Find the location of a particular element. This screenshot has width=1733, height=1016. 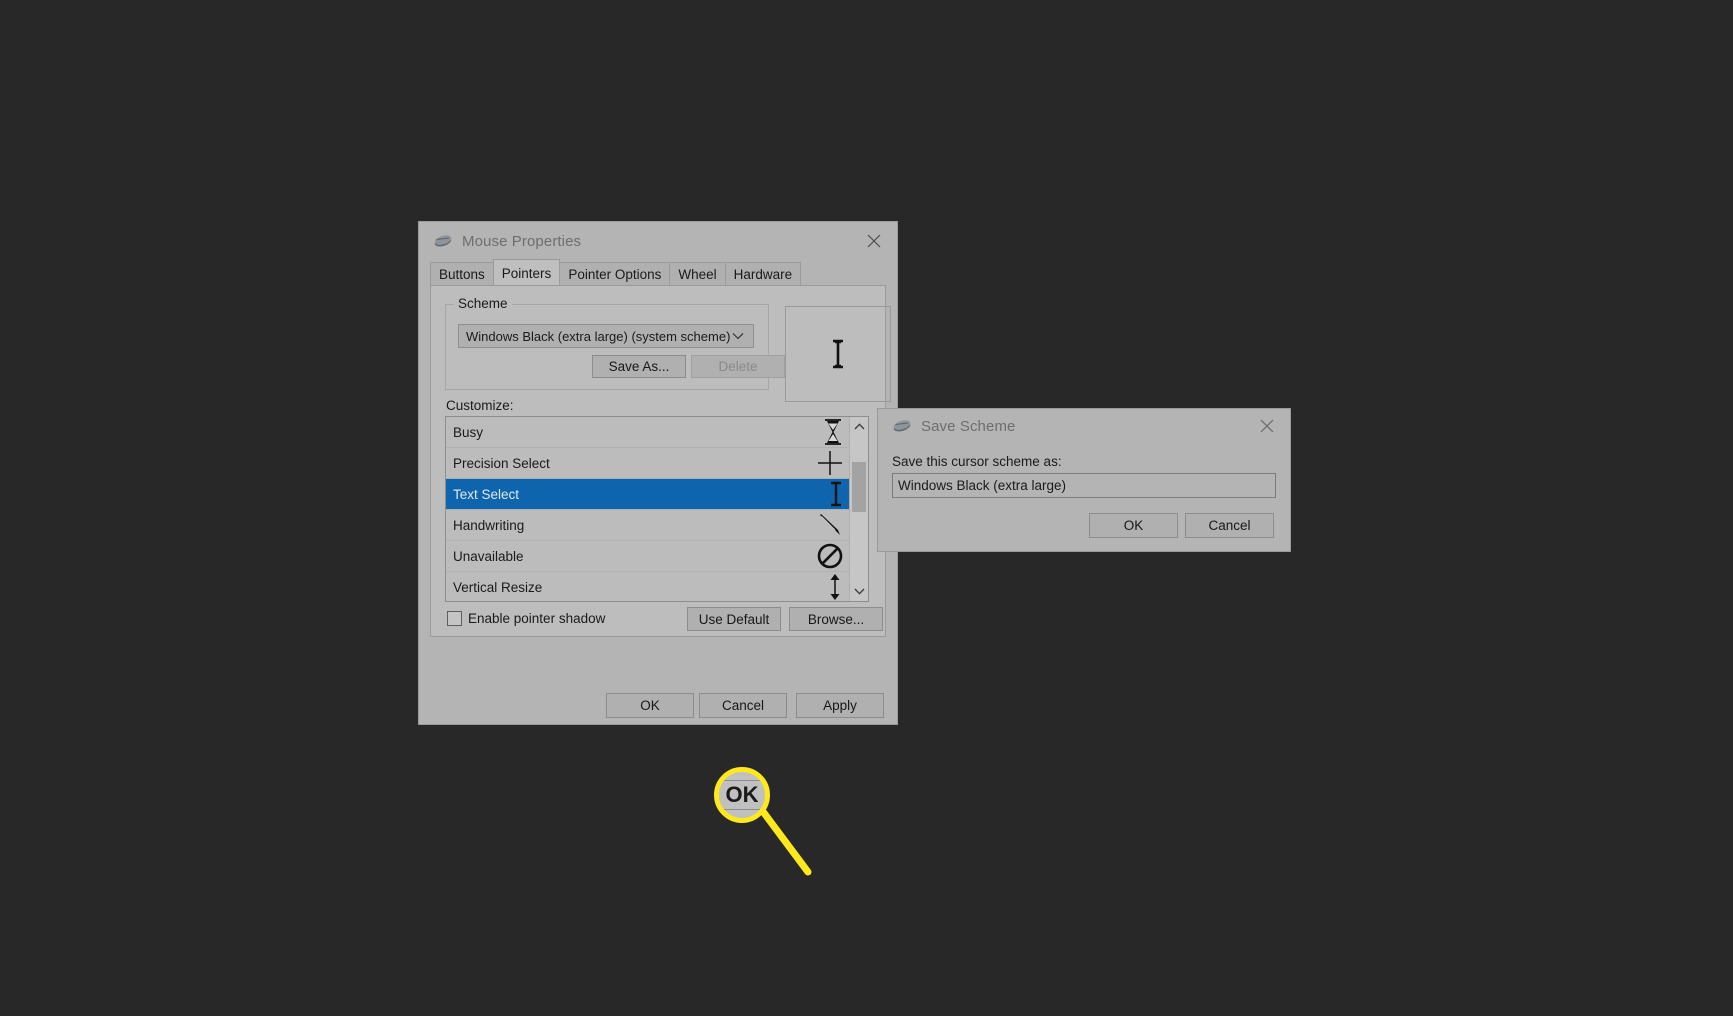

list-item: Precision Select is located at coordinates (647, 463).